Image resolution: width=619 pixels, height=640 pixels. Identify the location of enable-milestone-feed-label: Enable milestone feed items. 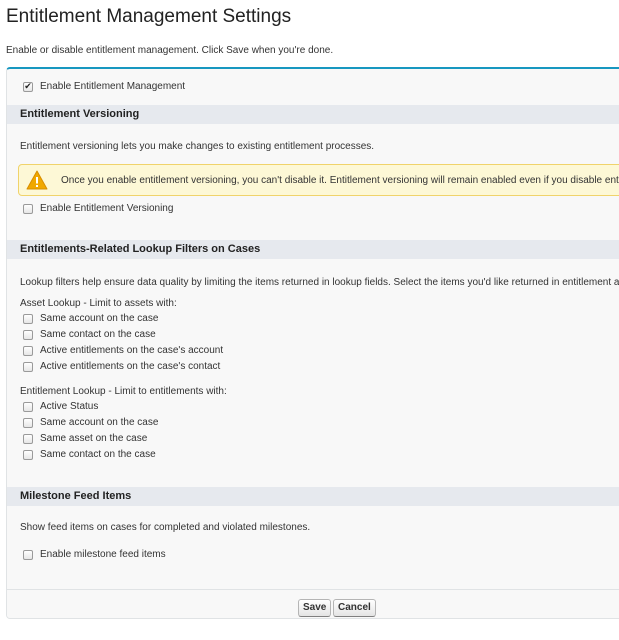
(103, 554).